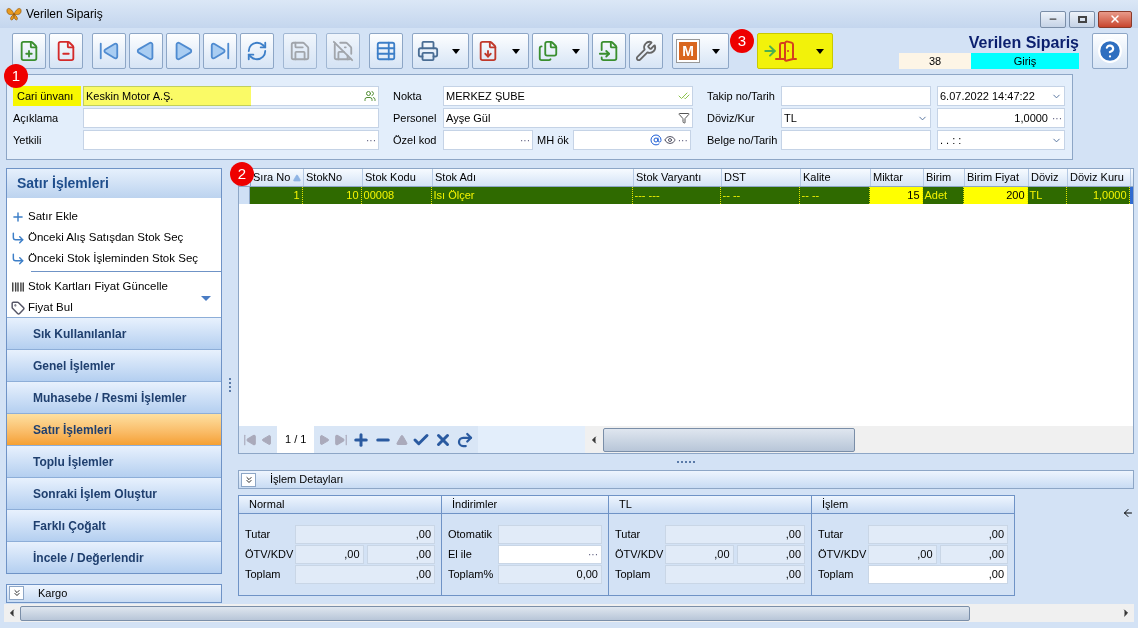  What do you see at coordinates (248, 479) in the screenshot?
I see `collapse-button` at bounding box center [248, 479].